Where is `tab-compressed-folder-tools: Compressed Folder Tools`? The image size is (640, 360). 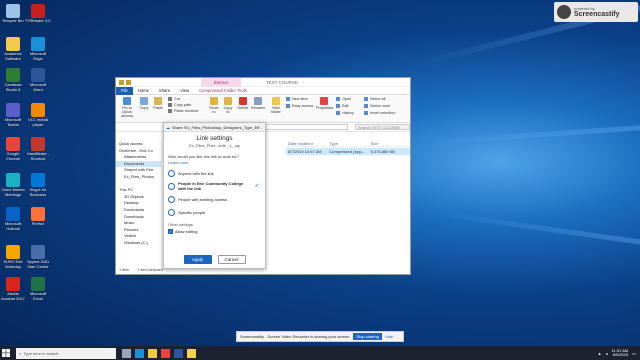
tab-compressed-folder-tools: Compressed Folder Tools is located at coordinates (223, 91).